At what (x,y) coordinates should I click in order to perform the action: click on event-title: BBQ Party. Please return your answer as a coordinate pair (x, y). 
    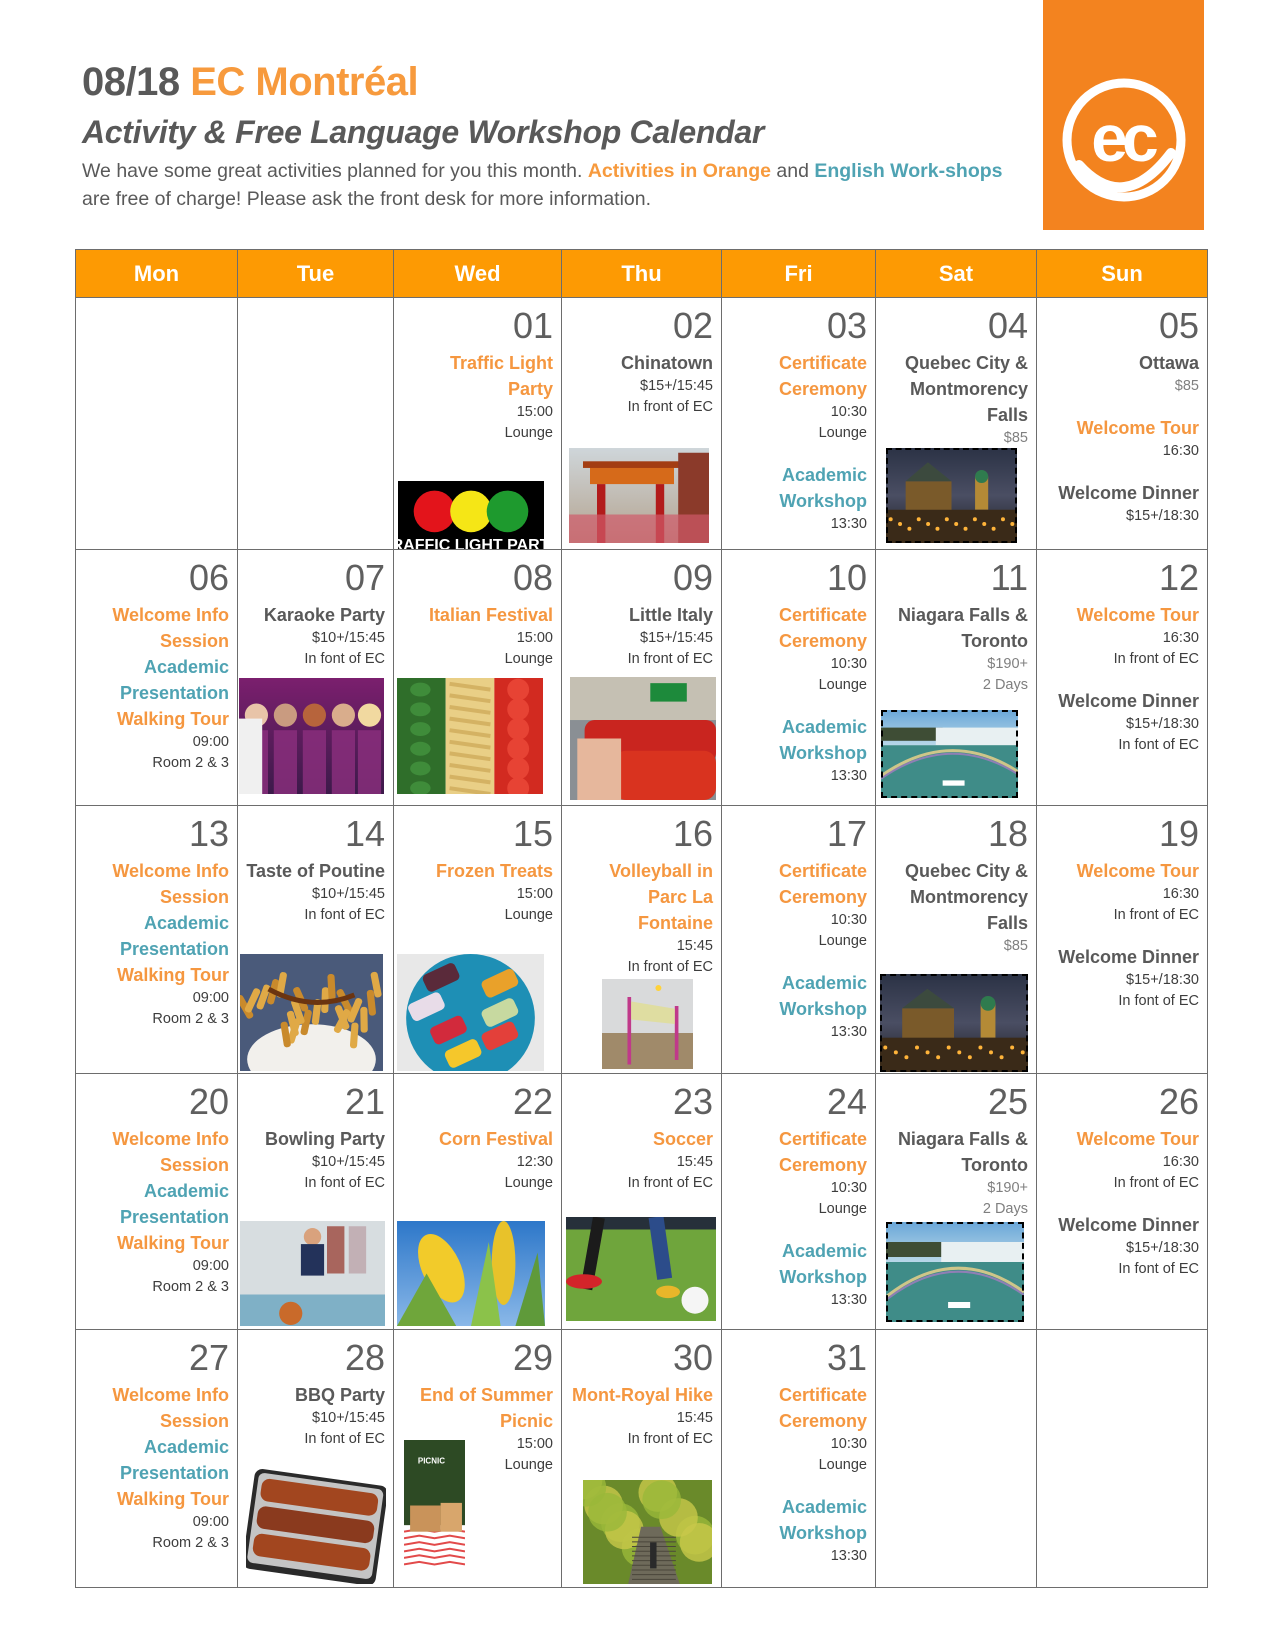
    Looking at the image, I should click on (314, 1395).